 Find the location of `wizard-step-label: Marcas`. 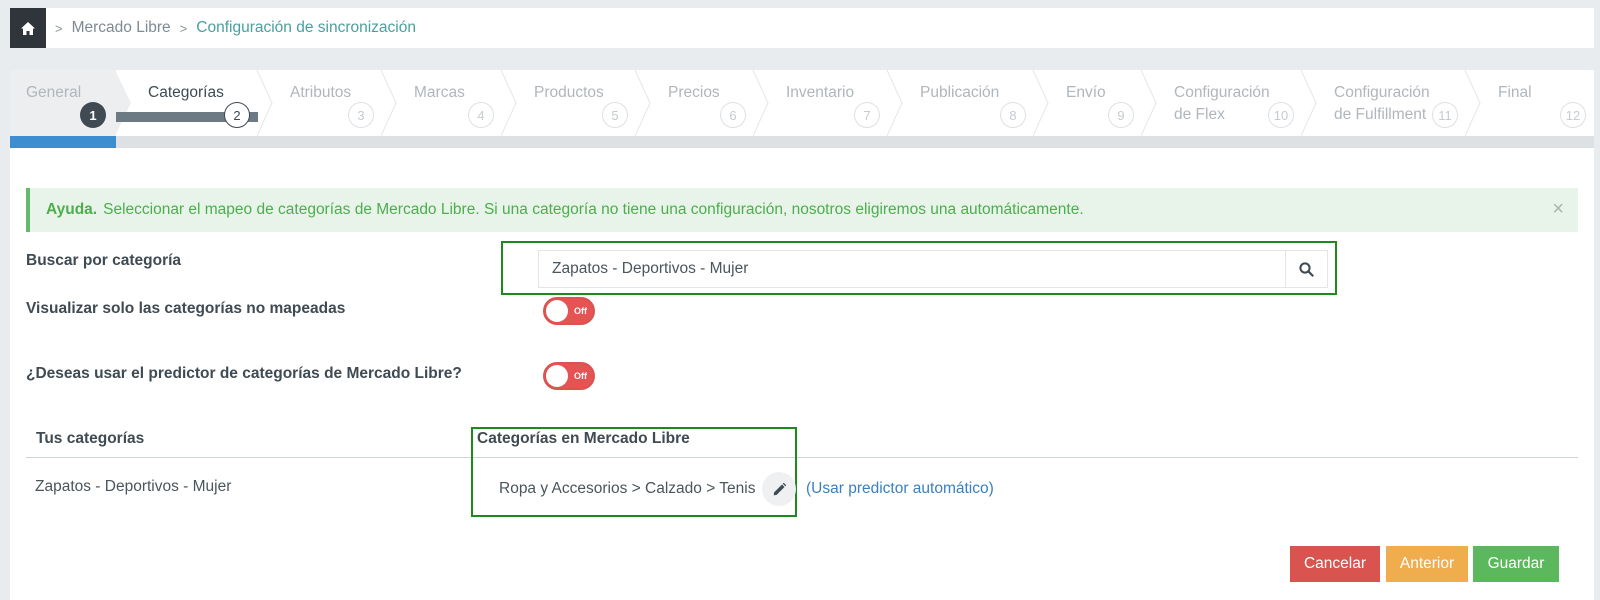

wizard-step-label: Marcas is located at coordinates (439, 92).